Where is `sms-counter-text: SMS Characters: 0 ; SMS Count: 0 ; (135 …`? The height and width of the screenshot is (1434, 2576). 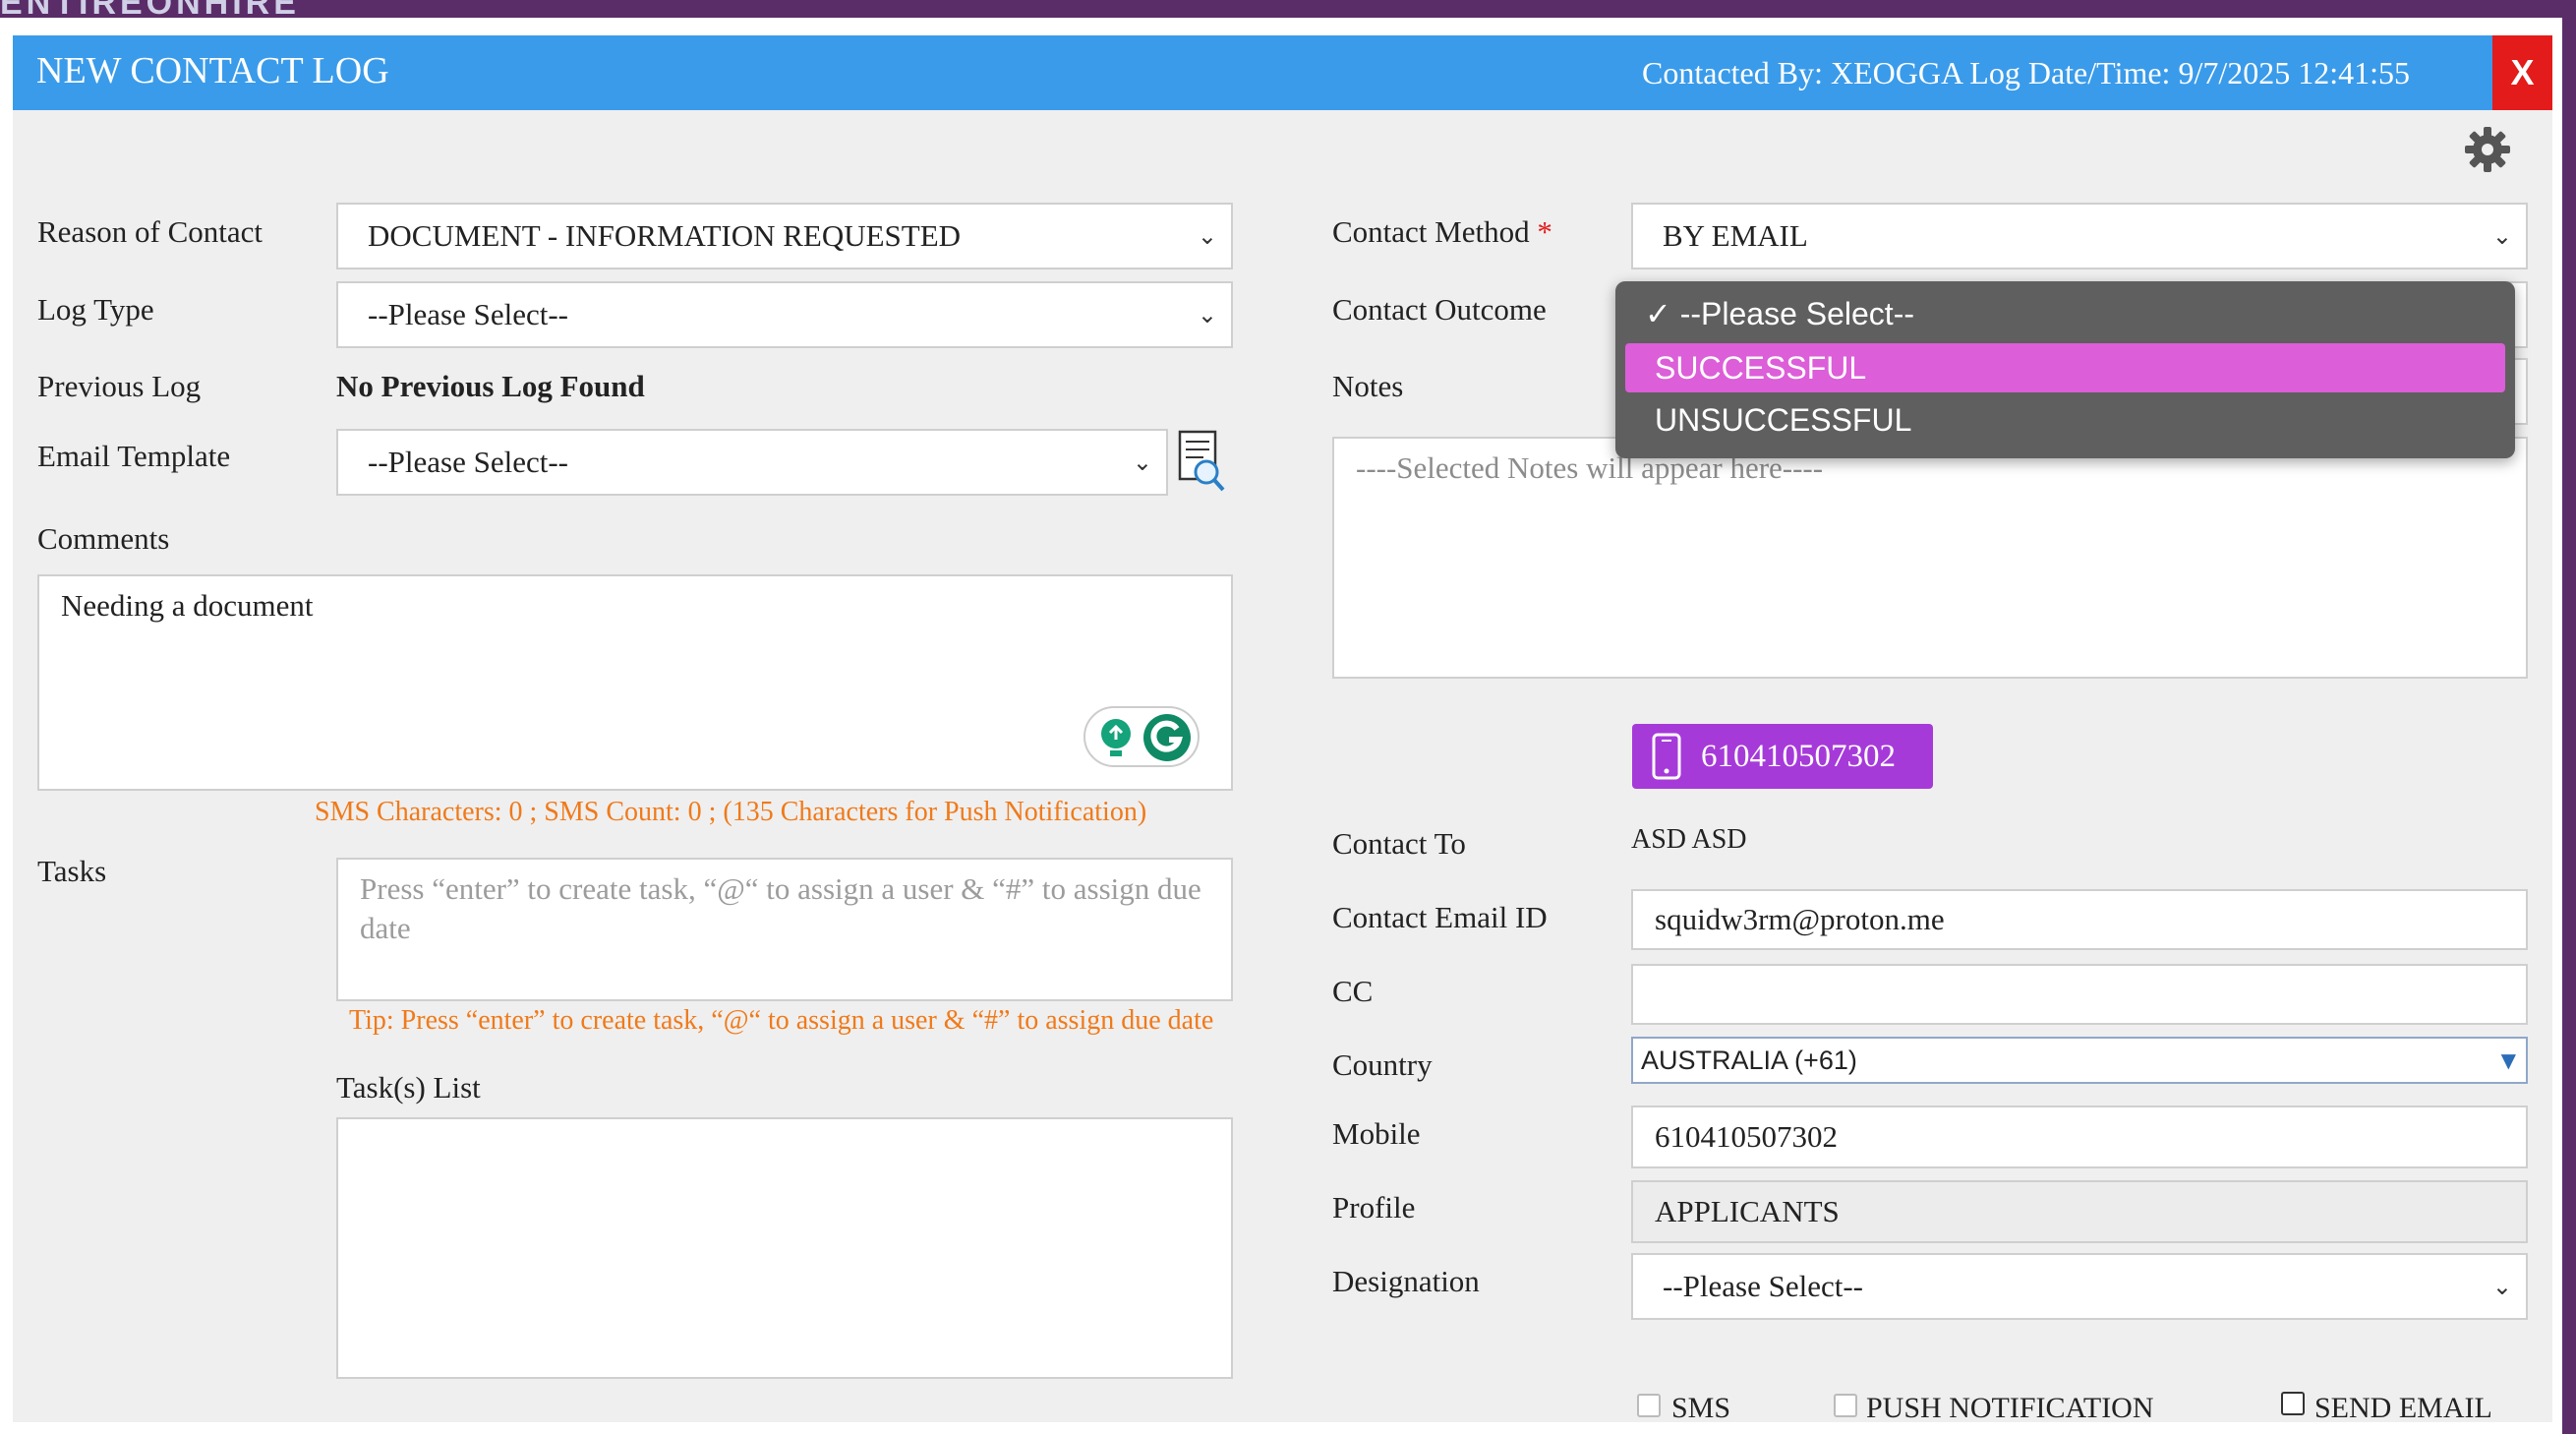 sms-counter-text: SMS Characters: 0 ; SMS Count: 0 ; (135 … is located at coordinates (731, 812).